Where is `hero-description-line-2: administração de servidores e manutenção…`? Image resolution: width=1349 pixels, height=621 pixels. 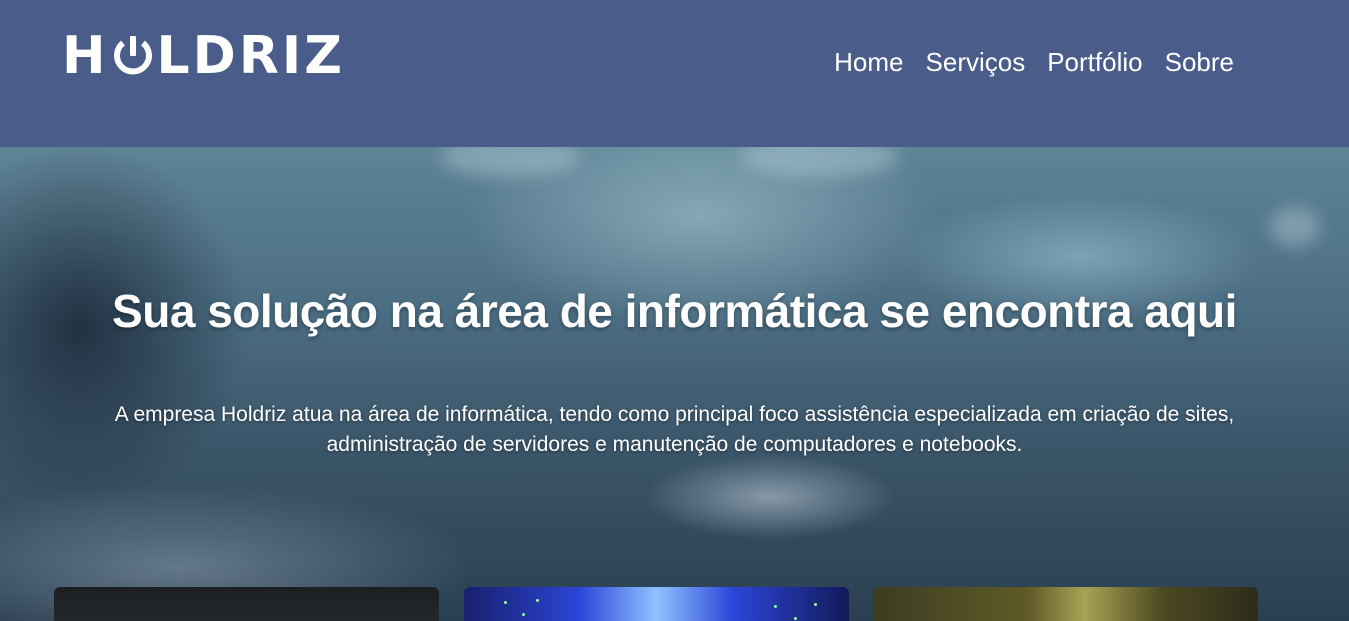 hero-description-line-2: administração de servidores e manutenção… is located at coordinates (674, 444).